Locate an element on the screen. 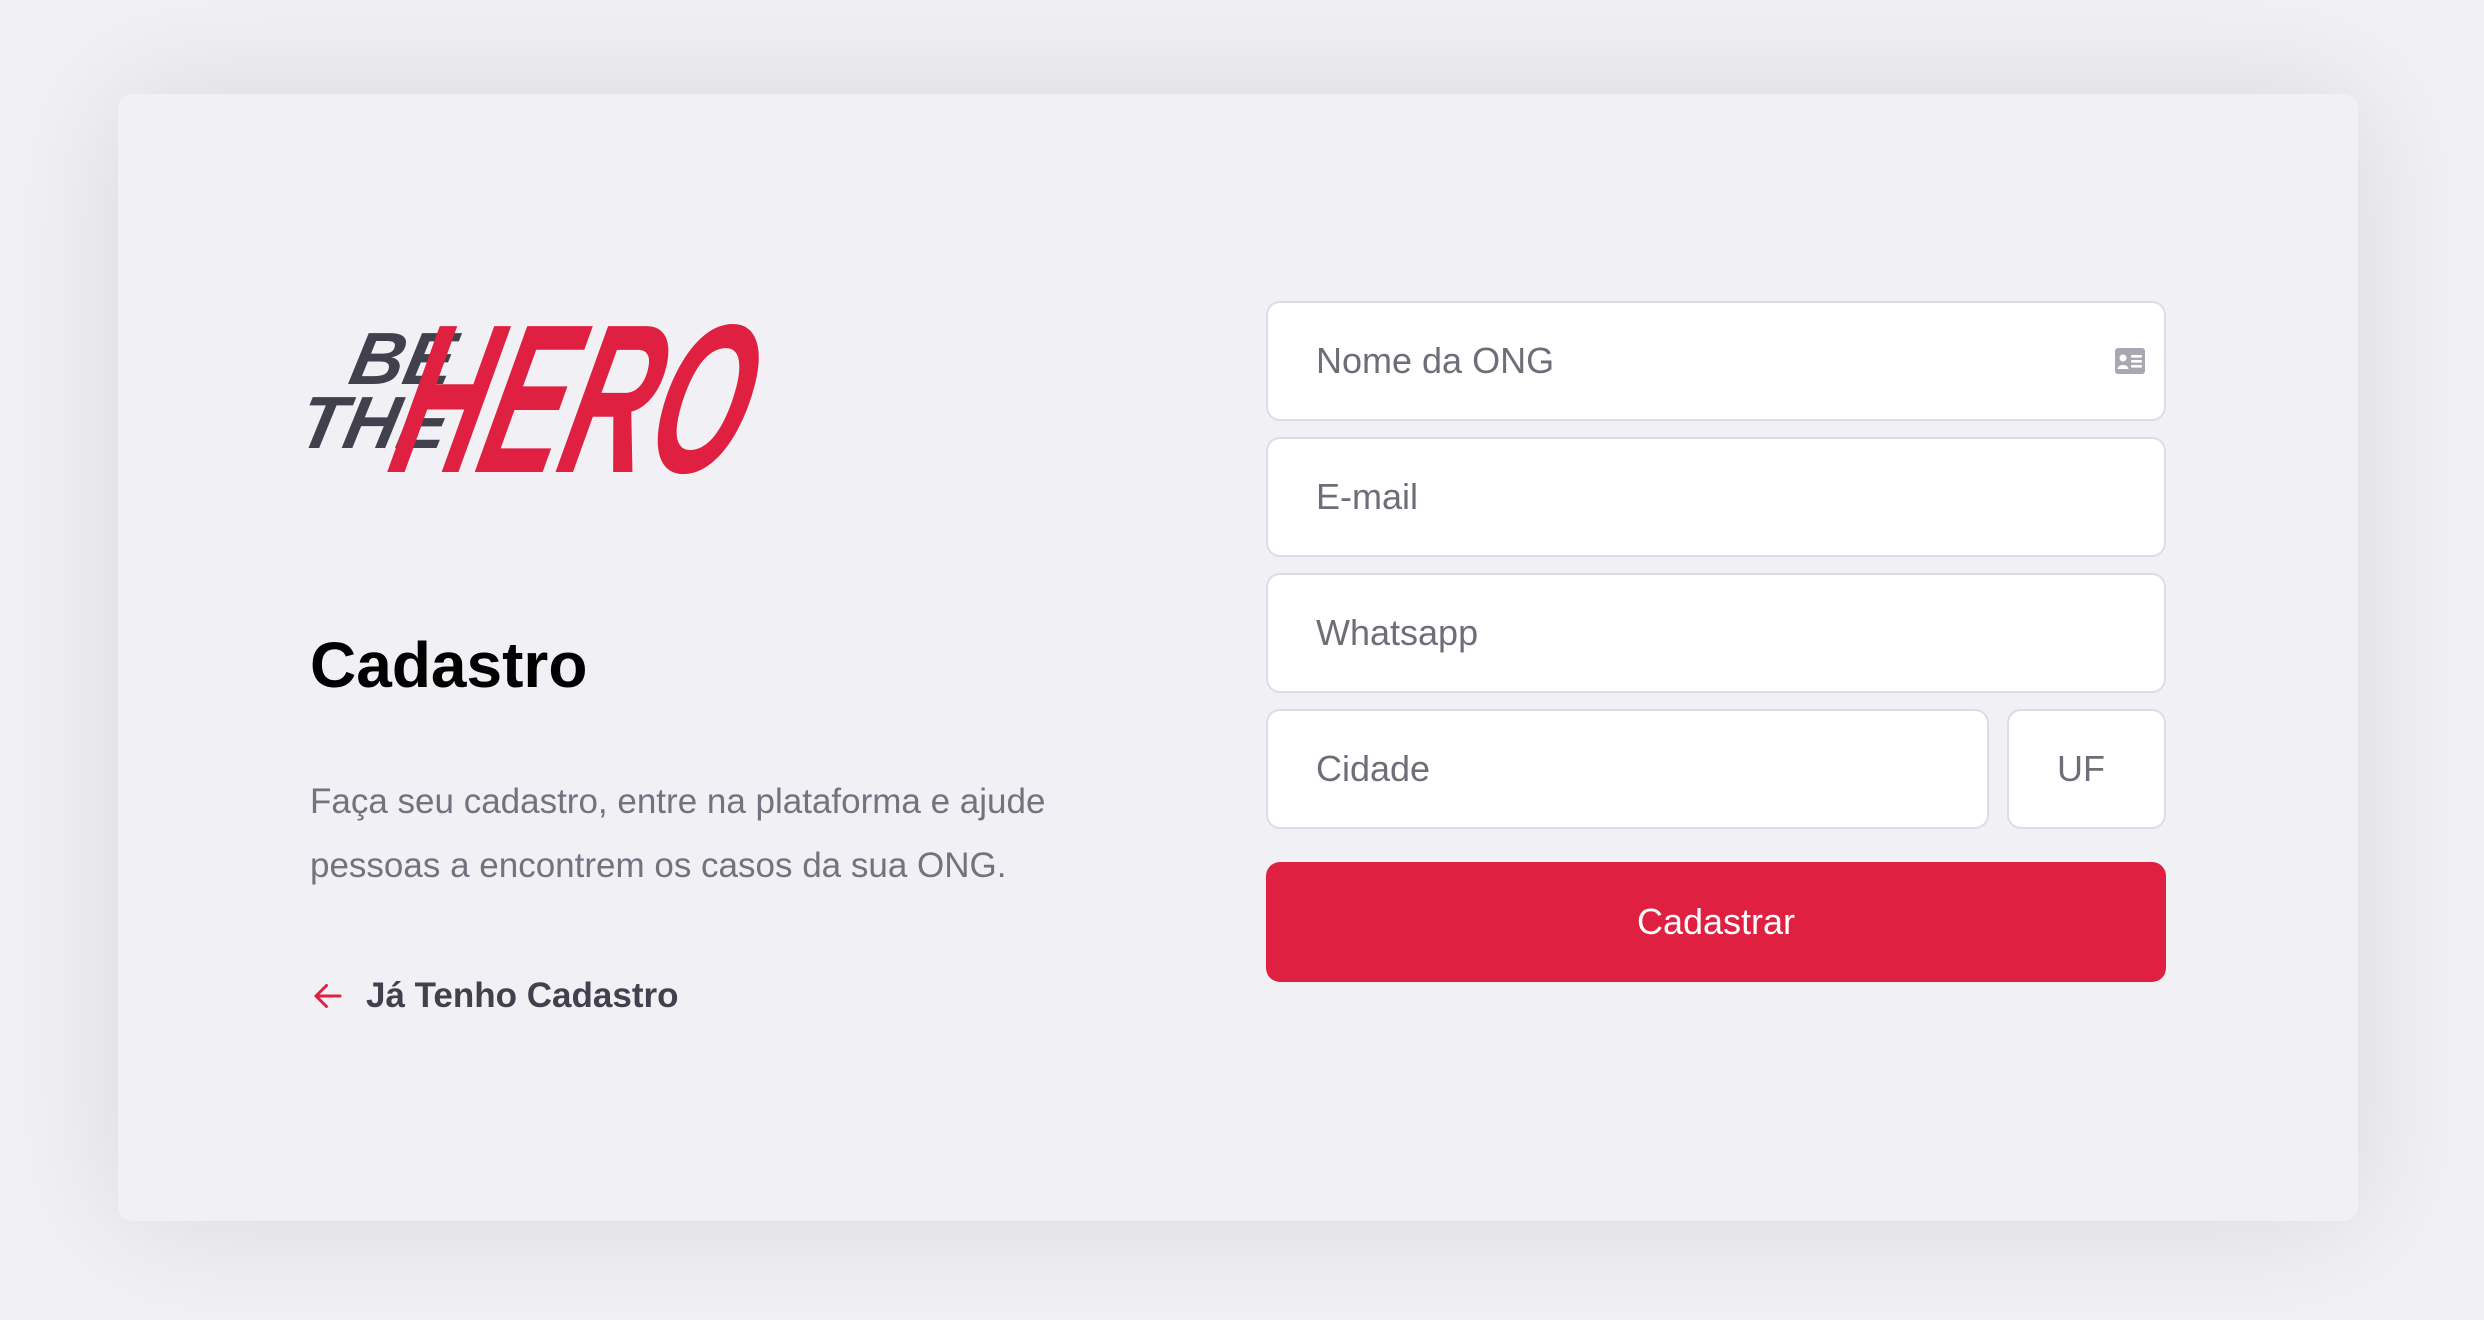 The width and height of the screenshot is (2484, 1320). uf-field is located at coordinates (2086, 769).